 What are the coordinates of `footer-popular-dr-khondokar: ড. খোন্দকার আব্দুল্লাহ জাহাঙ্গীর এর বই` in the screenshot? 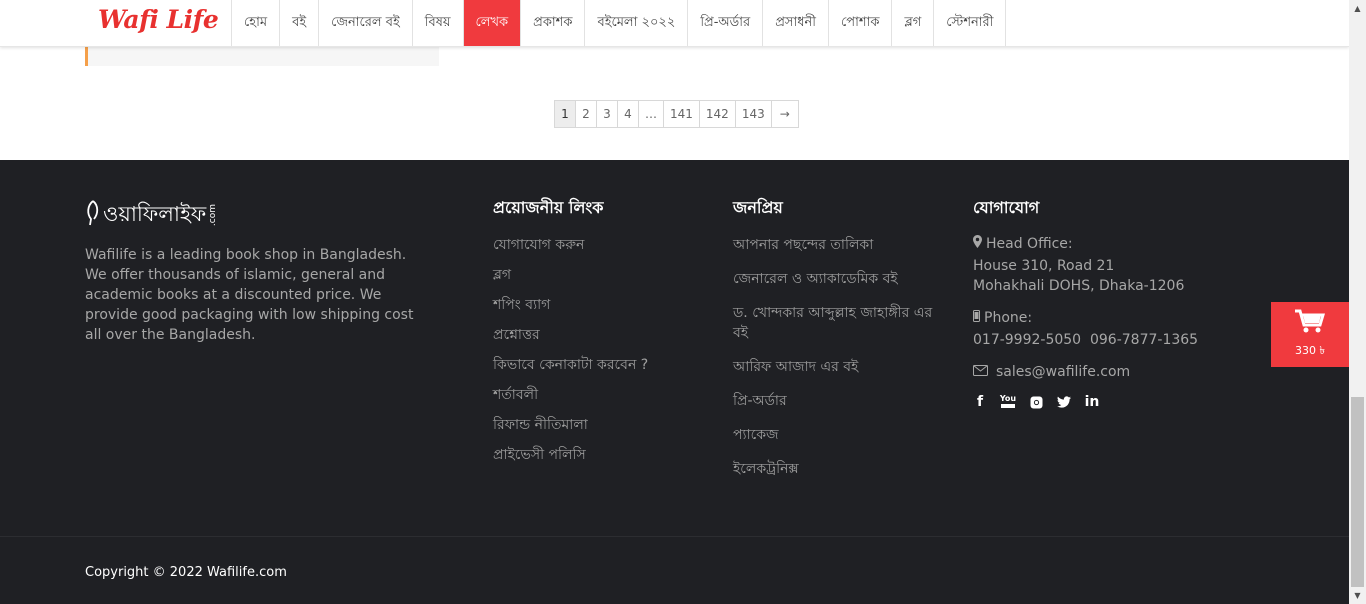 It's located at (840, 323).